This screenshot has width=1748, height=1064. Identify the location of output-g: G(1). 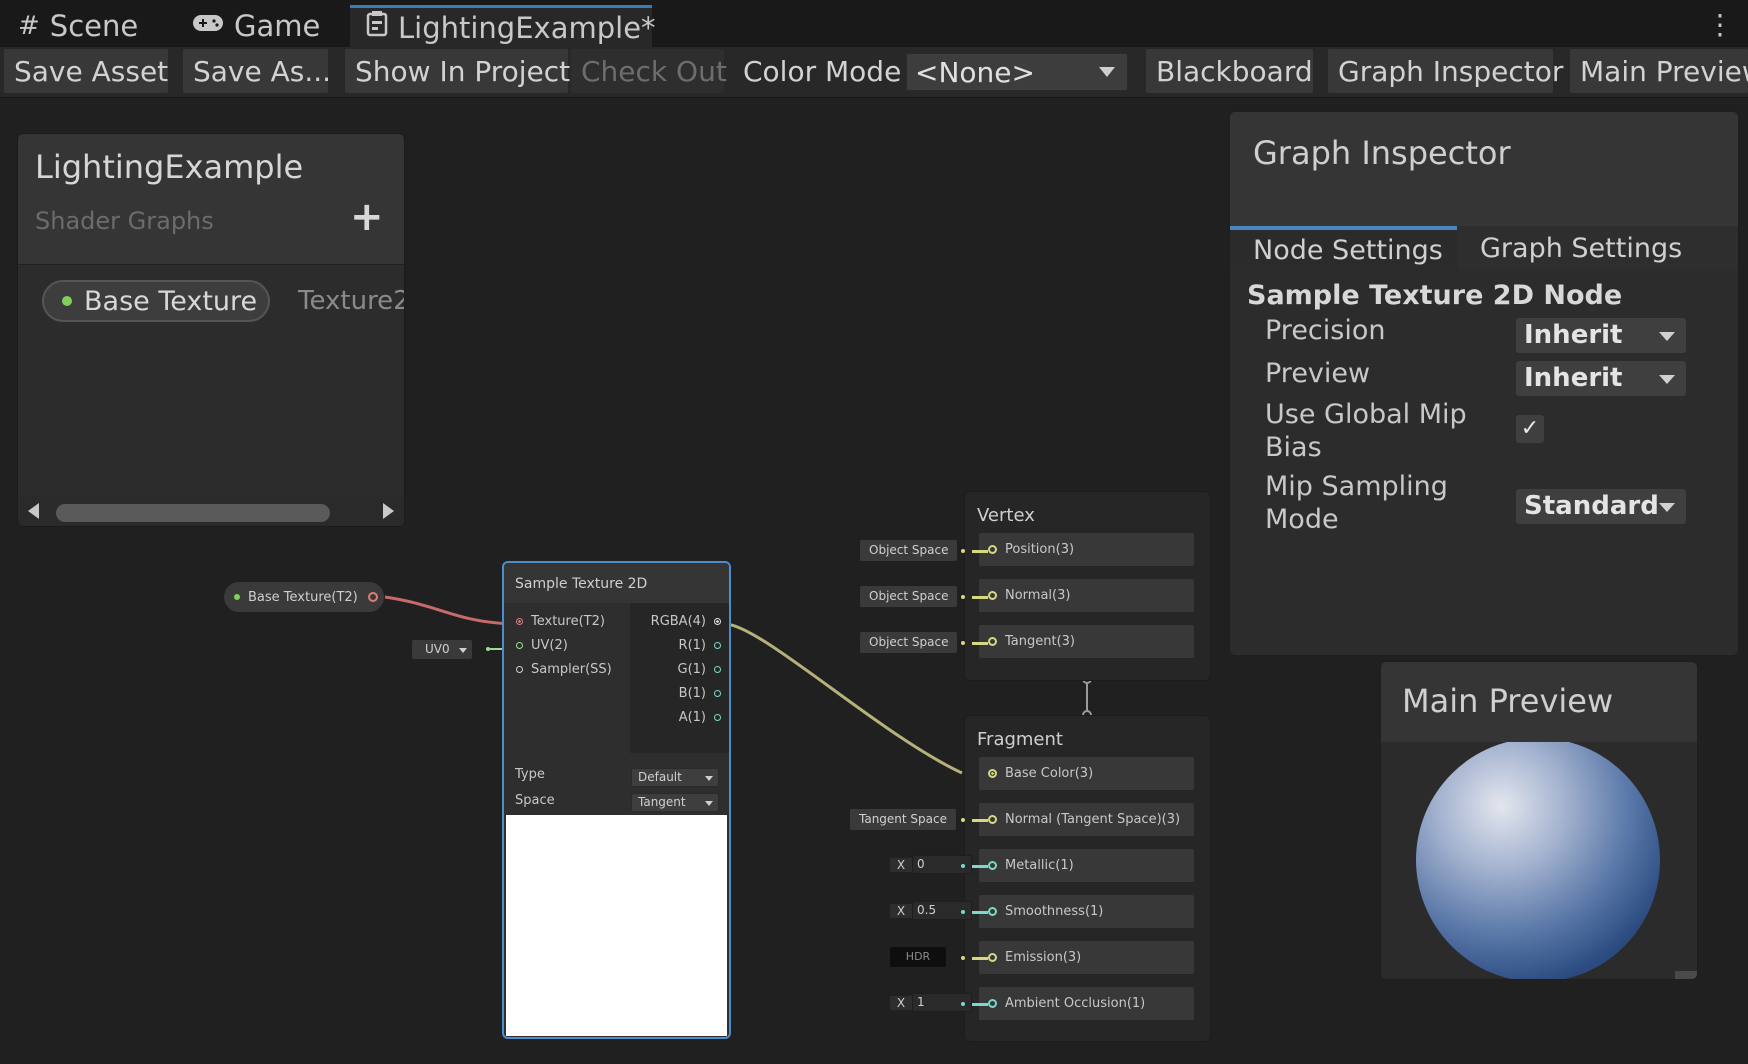
(699, 669).